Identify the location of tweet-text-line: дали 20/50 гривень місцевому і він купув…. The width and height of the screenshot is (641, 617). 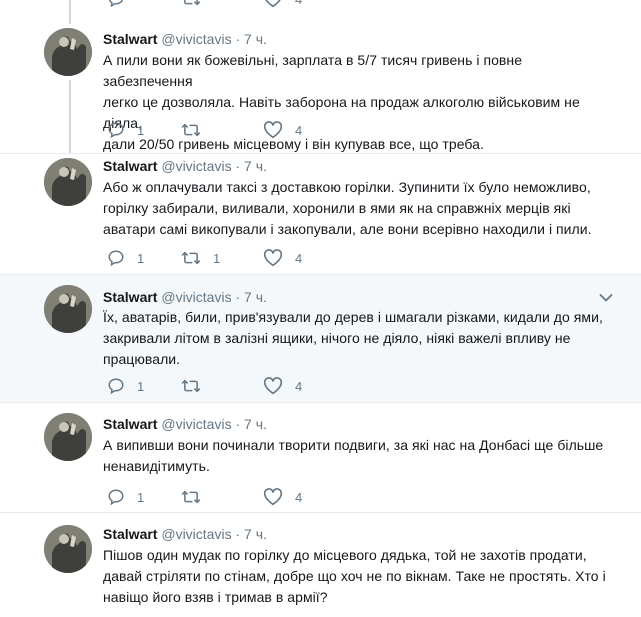
(293, 144).